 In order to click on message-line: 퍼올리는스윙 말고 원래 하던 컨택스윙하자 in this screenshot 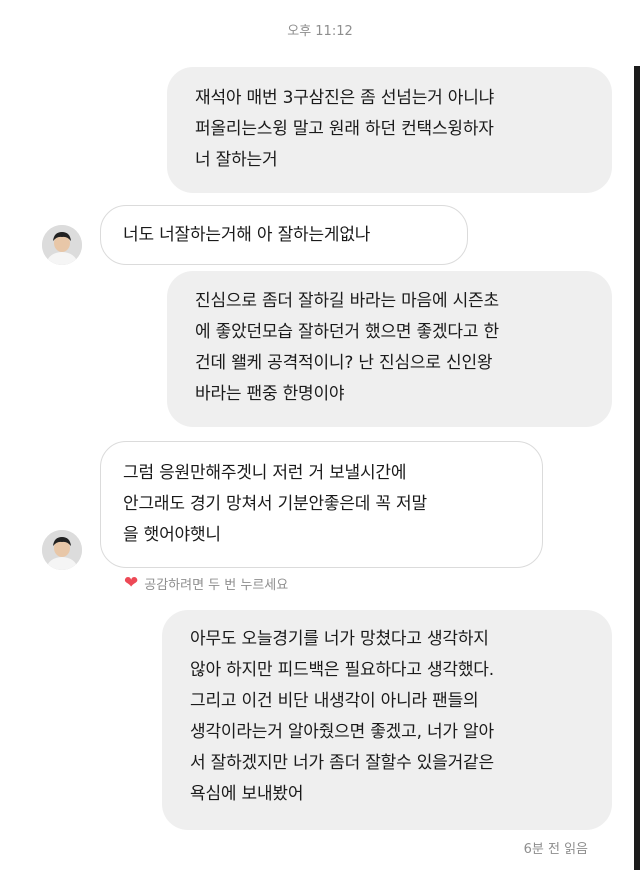, I will do `click(344, 129)`.